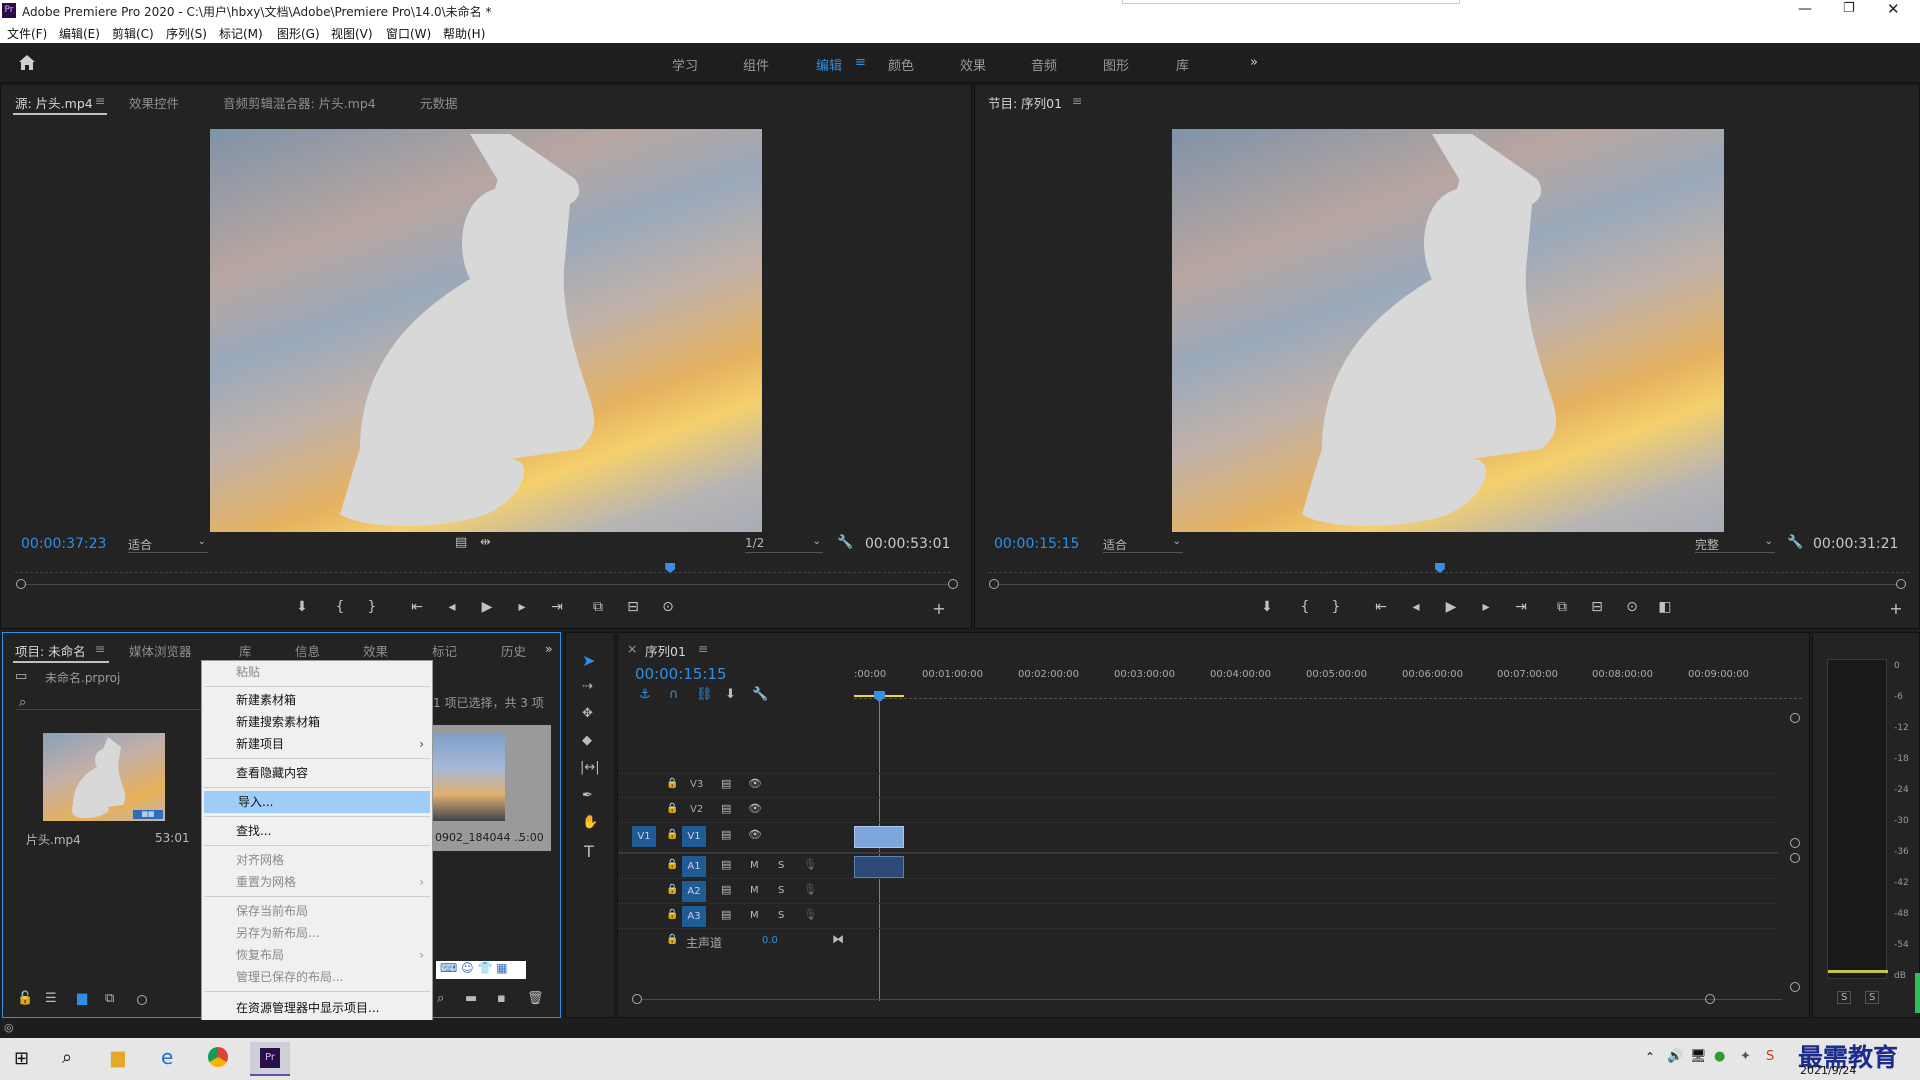  Describe the element at coordinates (408, 33) in the screenshot. I see `menu-window: 窗口(W)` at that location.